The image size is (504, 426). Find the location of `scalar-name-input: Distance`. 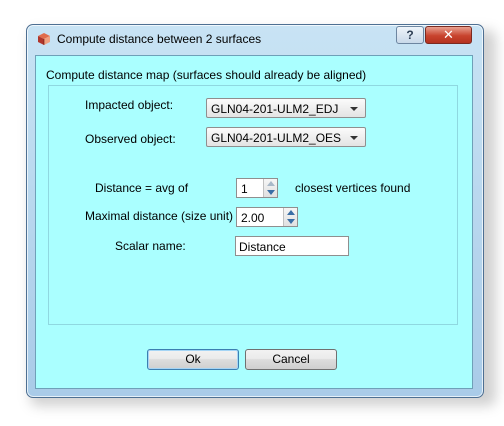

scalar-name-input: Distance is located at coordinates (292, 246).